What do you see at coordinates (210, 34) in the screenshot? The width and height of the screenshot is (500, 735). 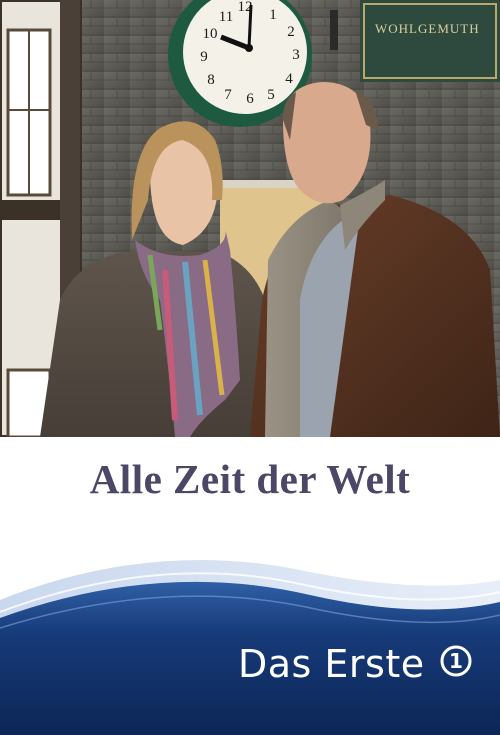 I see `svg-text: 10` at bounding box center [210, 34].